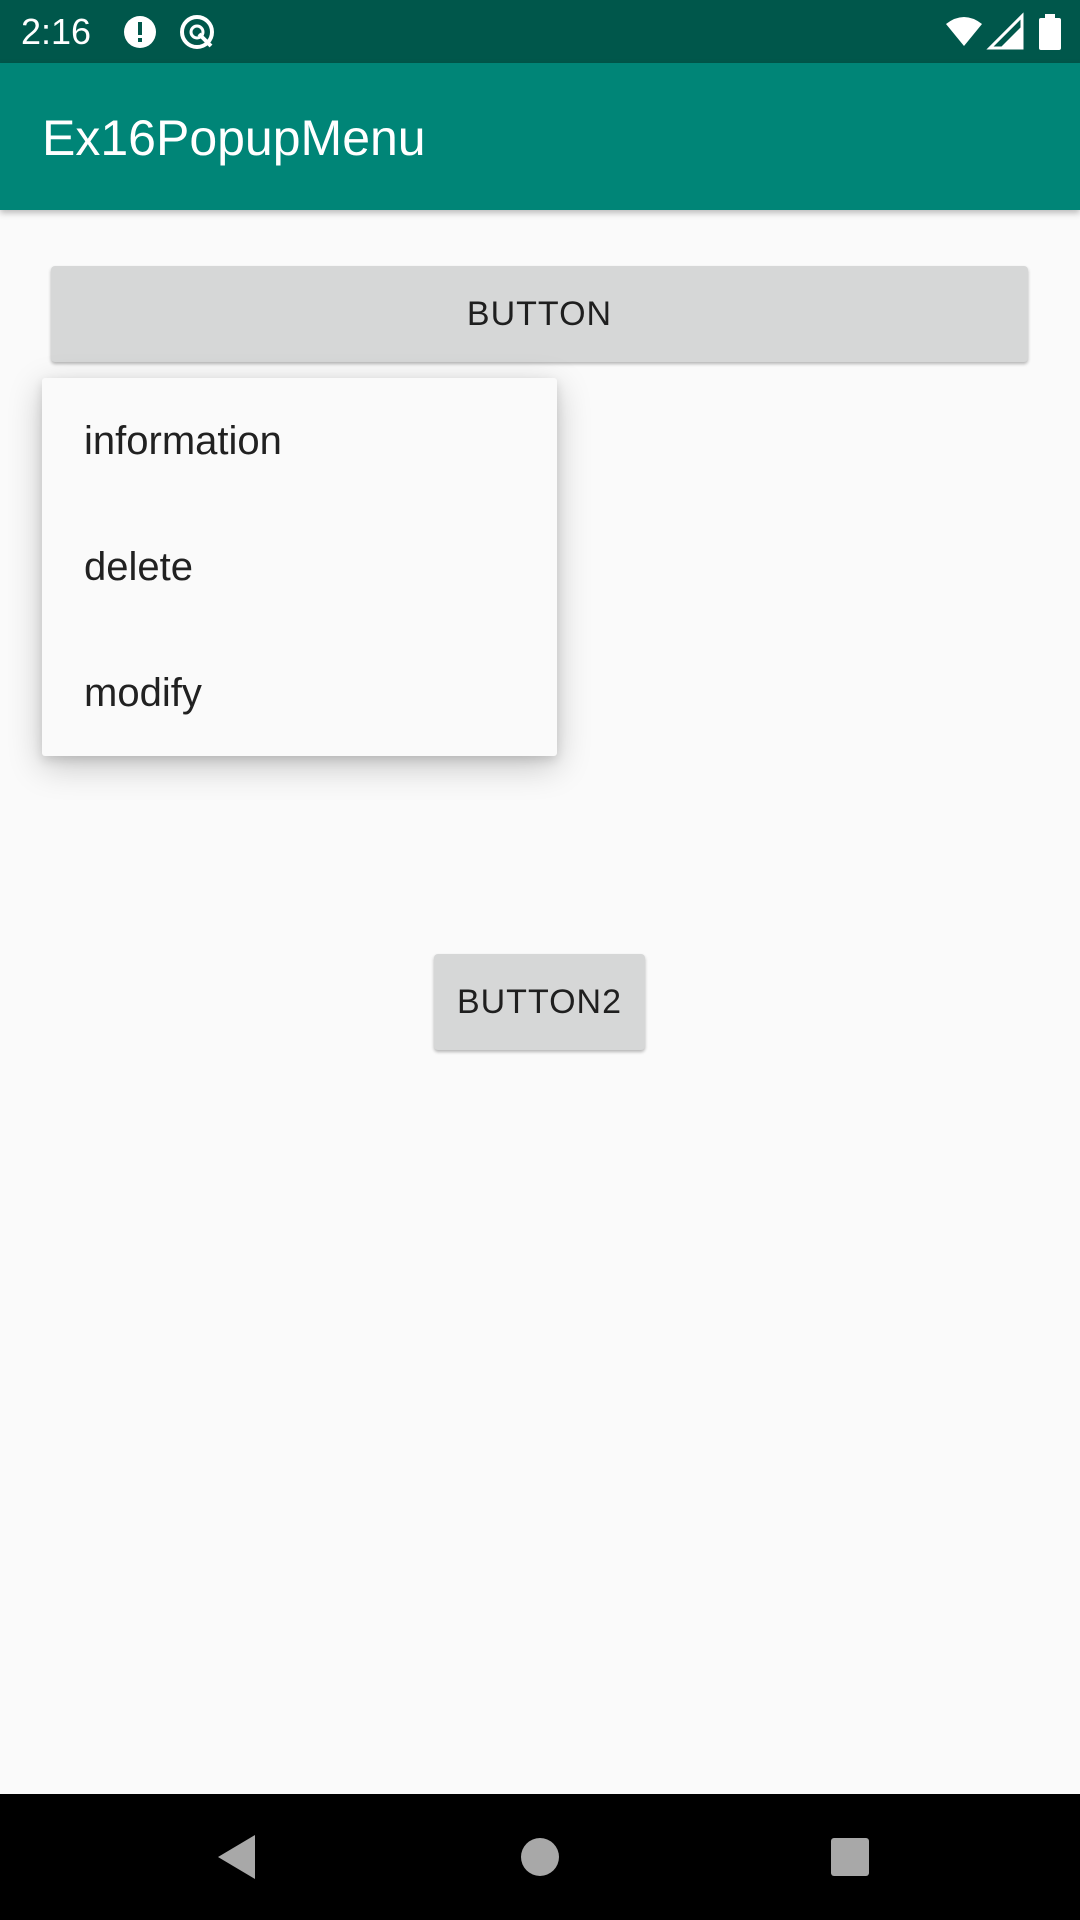 This screenshot has height=1920, width=1080. What do you see at coordinates (850, 1857) in the screenshot?
I see `recents-icon` at bounding box center [850, 1857].